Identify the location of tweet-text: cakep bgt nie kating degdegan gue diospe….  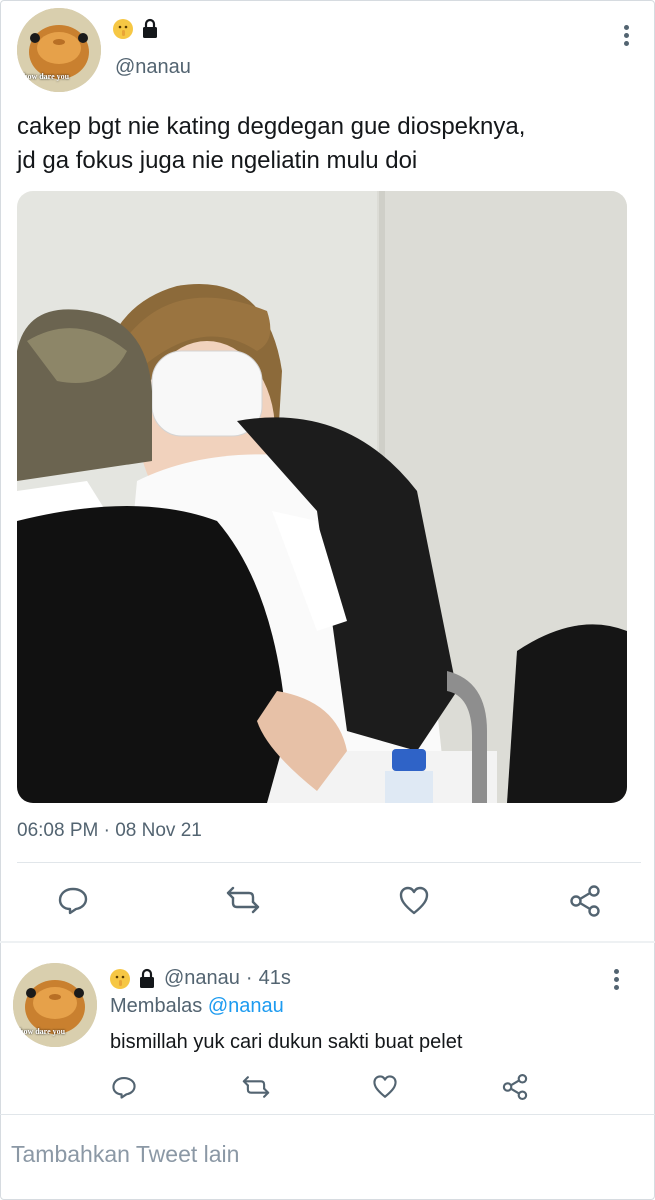
(271, 144).